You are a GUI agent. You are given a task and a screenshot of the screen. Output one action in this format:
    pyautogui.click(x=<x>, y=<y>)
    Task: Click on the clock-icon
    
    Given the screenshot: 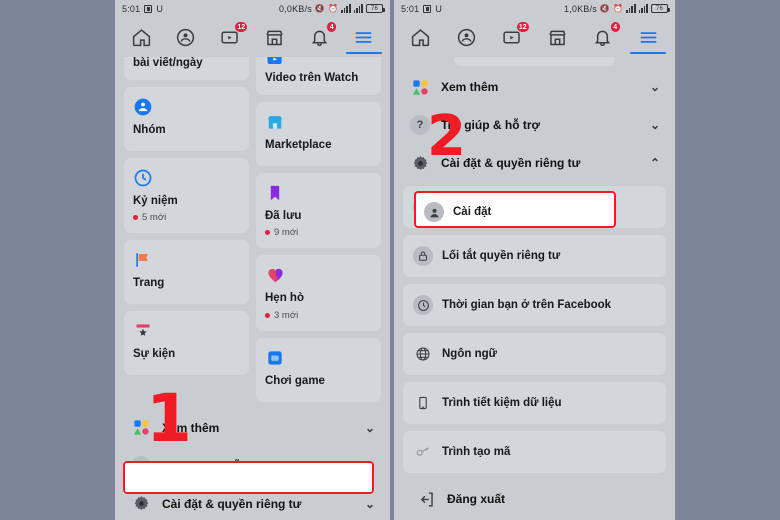 What is the action you would take?
    pyautogui.click(x=423, y=305)
    